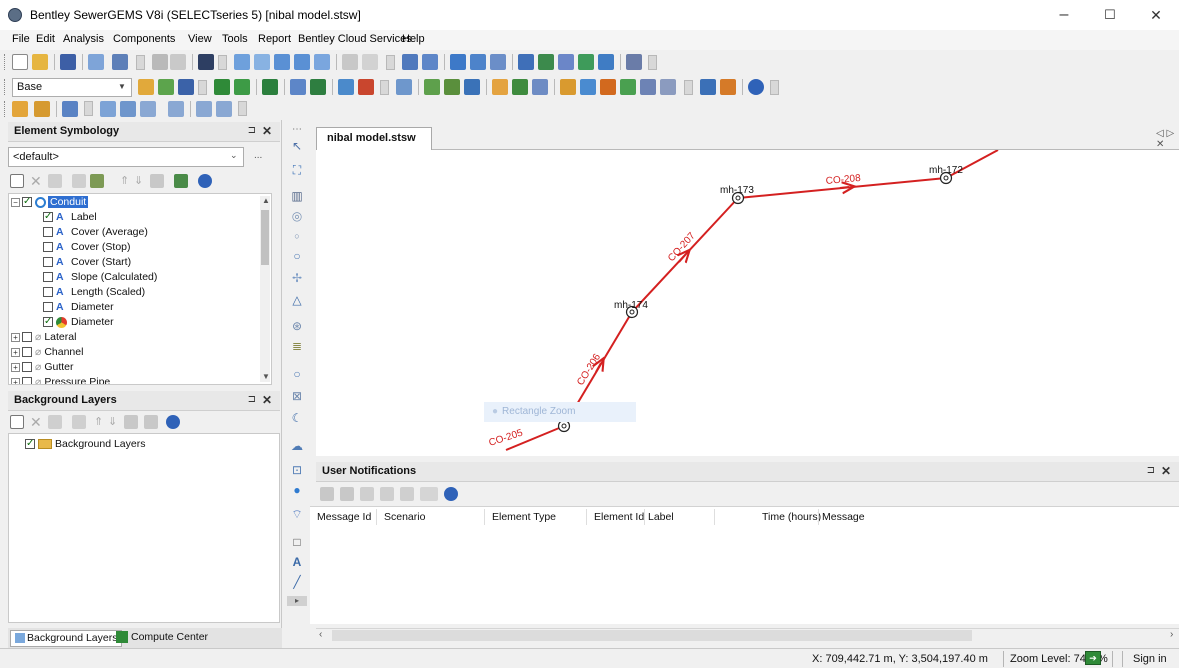 This screenshot has width=1179, height=668. I want to click on move-down-icon: ⇓, so click(138, 180).